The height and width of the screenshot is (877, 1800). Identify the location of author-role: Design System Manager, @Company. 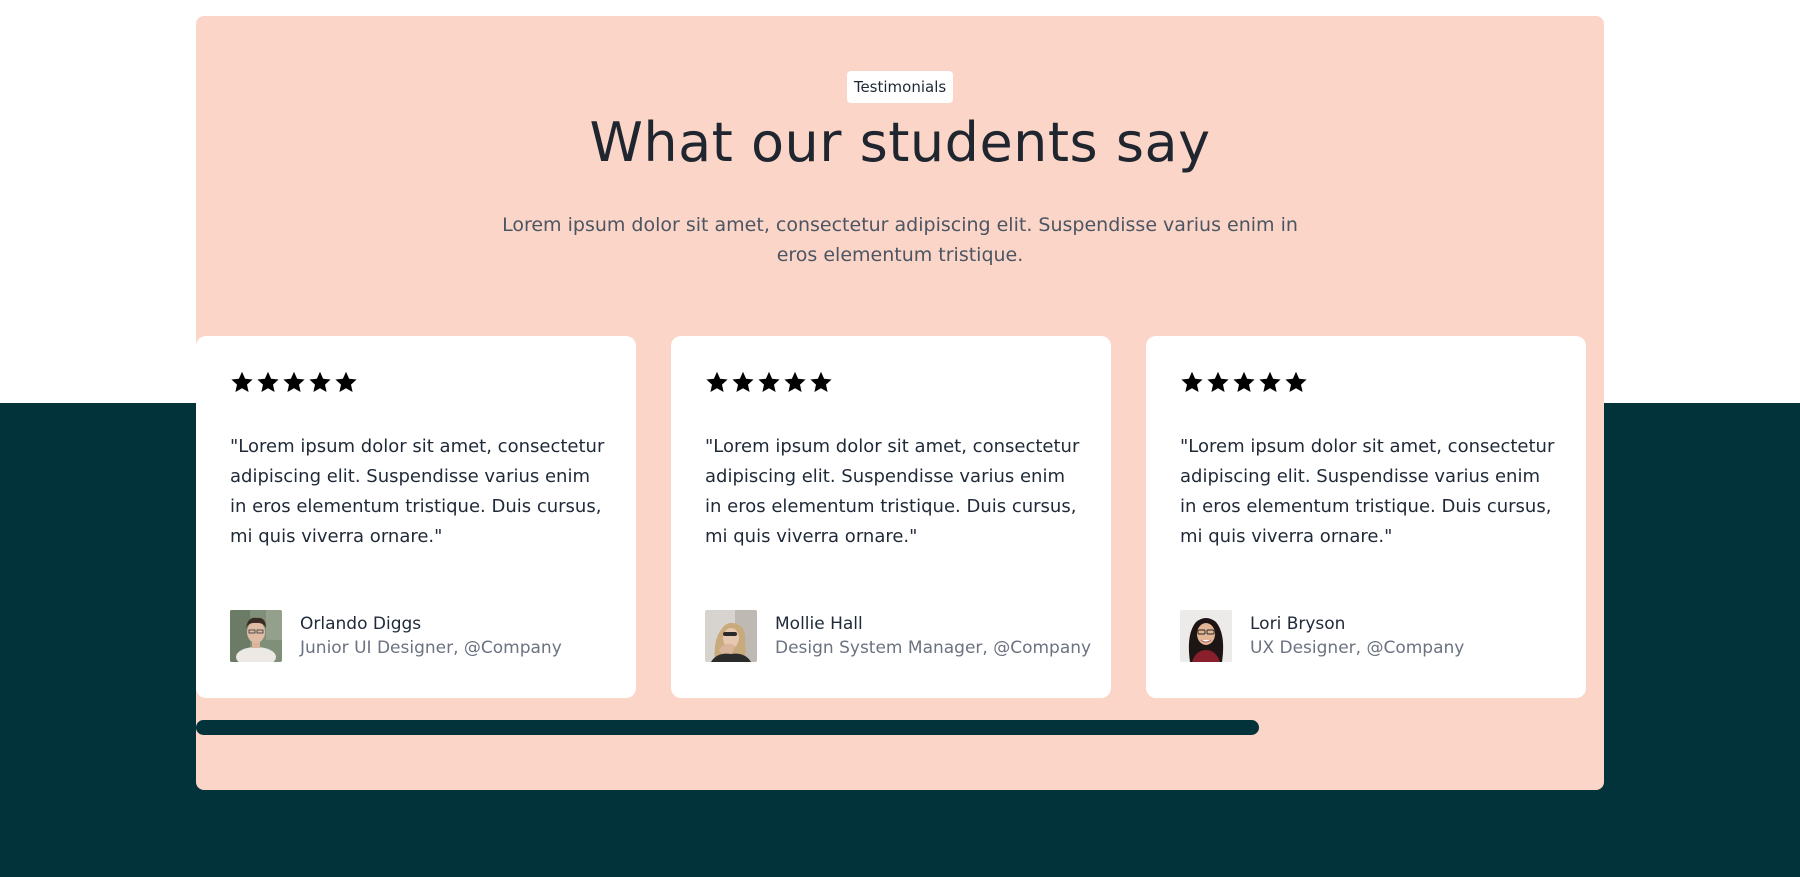
(933, 648).